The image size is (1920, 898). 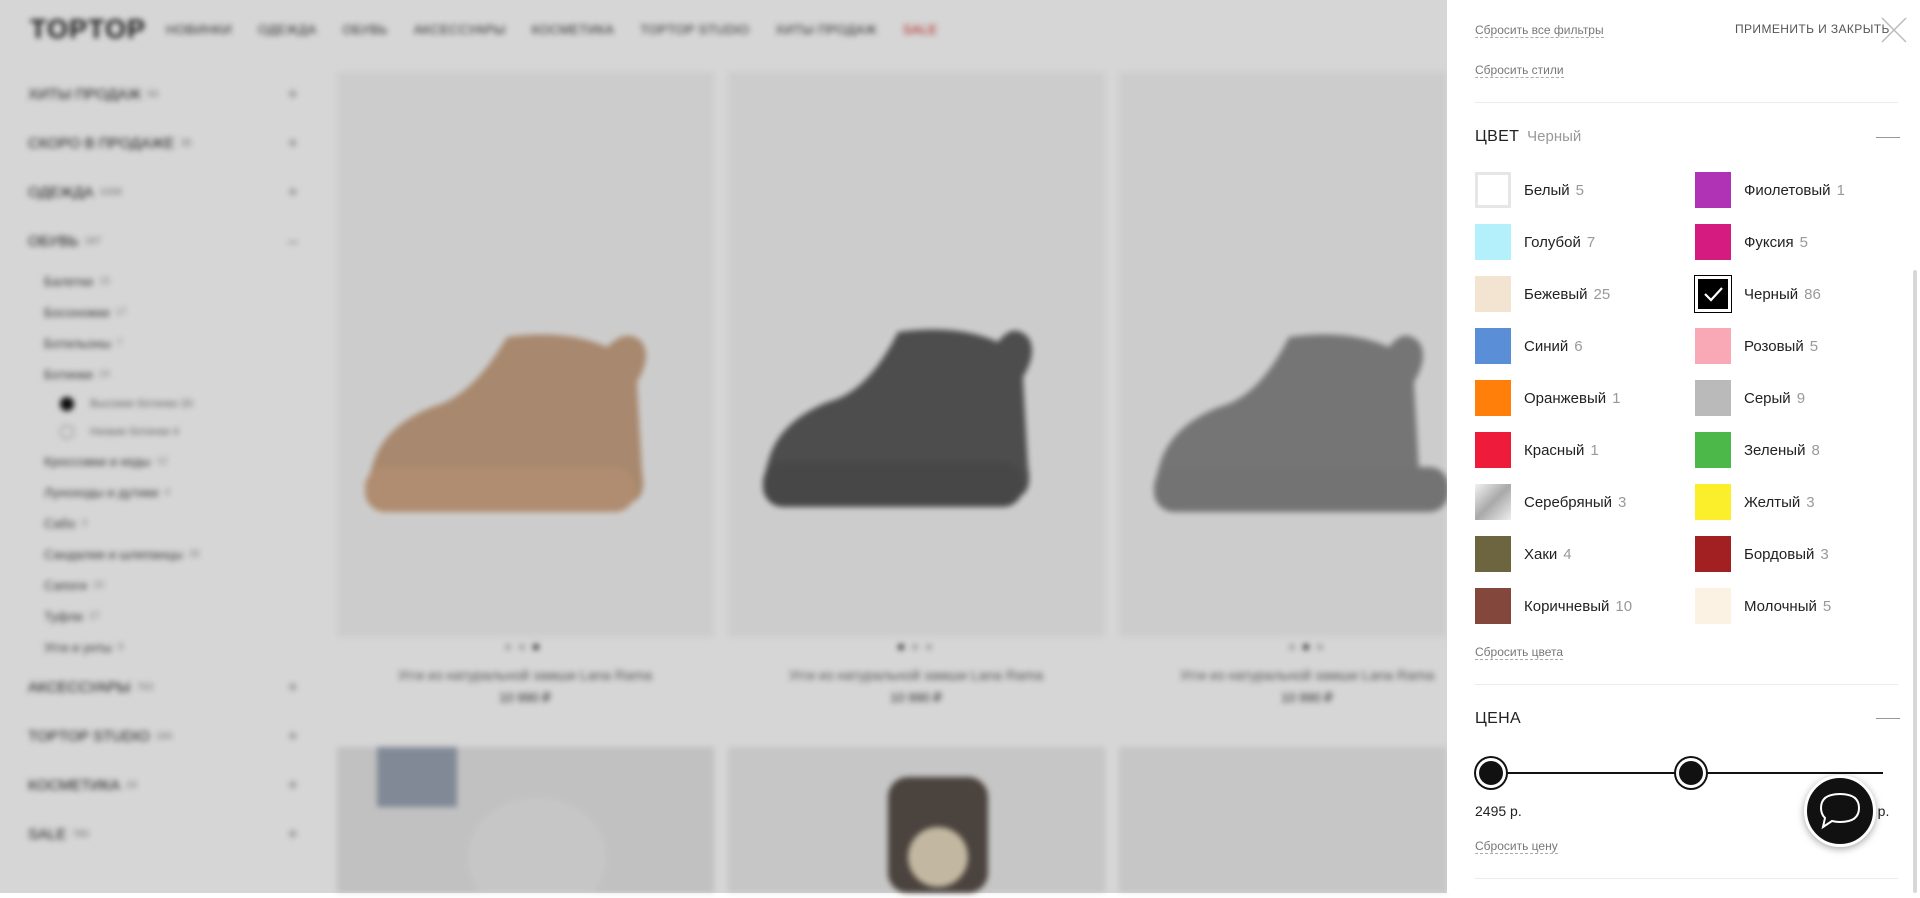 I want to click on color-option-right-8: Молочный 5, so click(x=1763, y=606).